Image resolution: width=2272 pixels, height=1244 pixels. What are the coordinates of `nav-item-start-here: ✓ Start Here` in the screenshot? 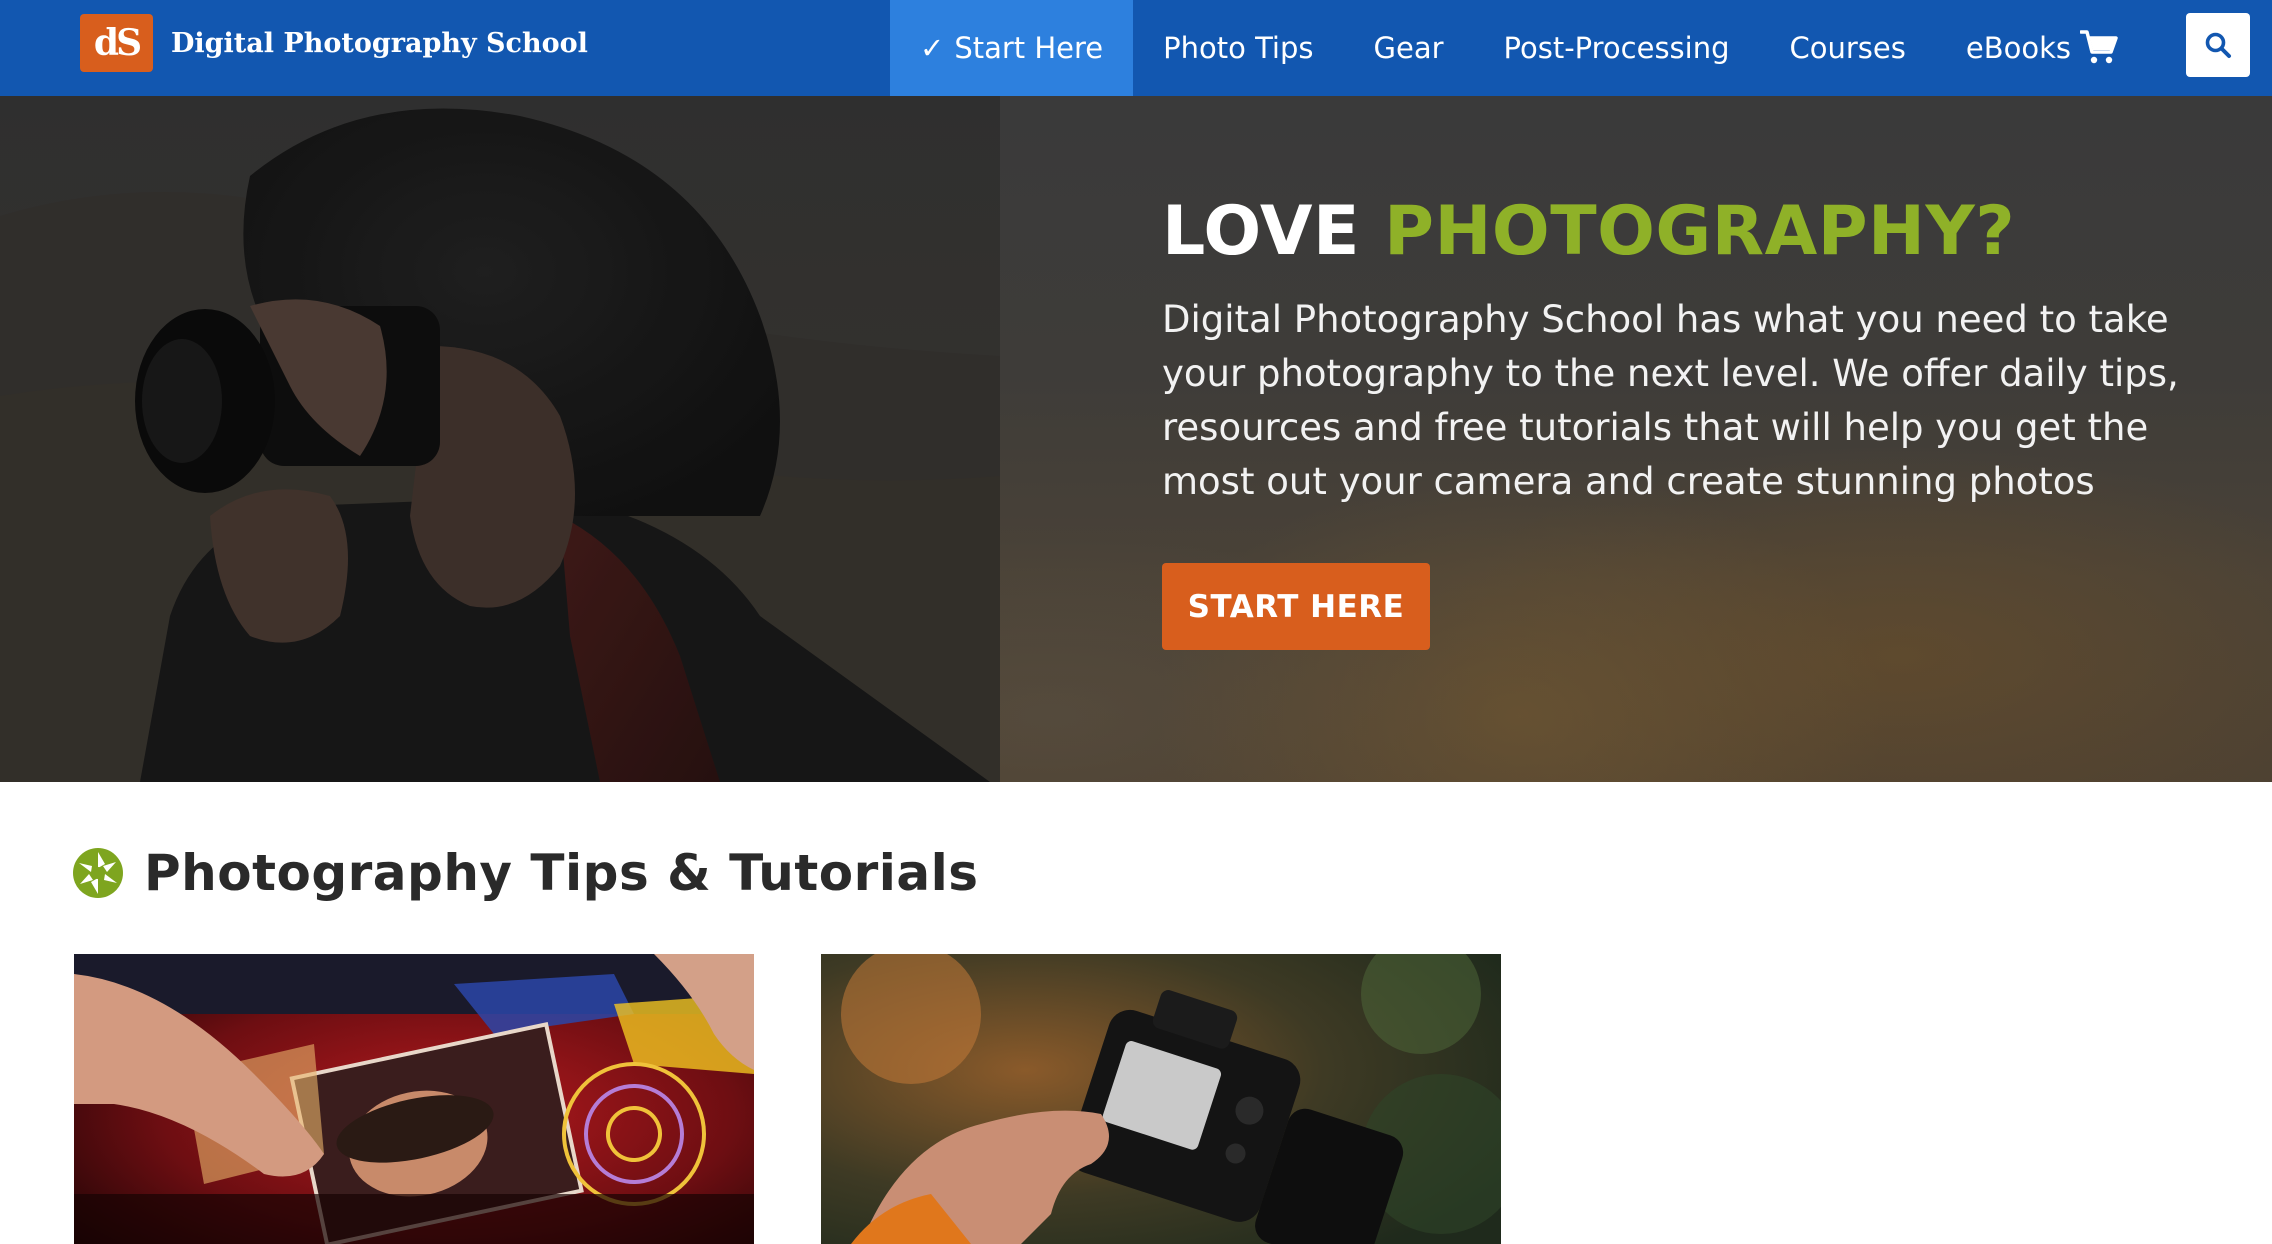 It's located at (1012, 48).